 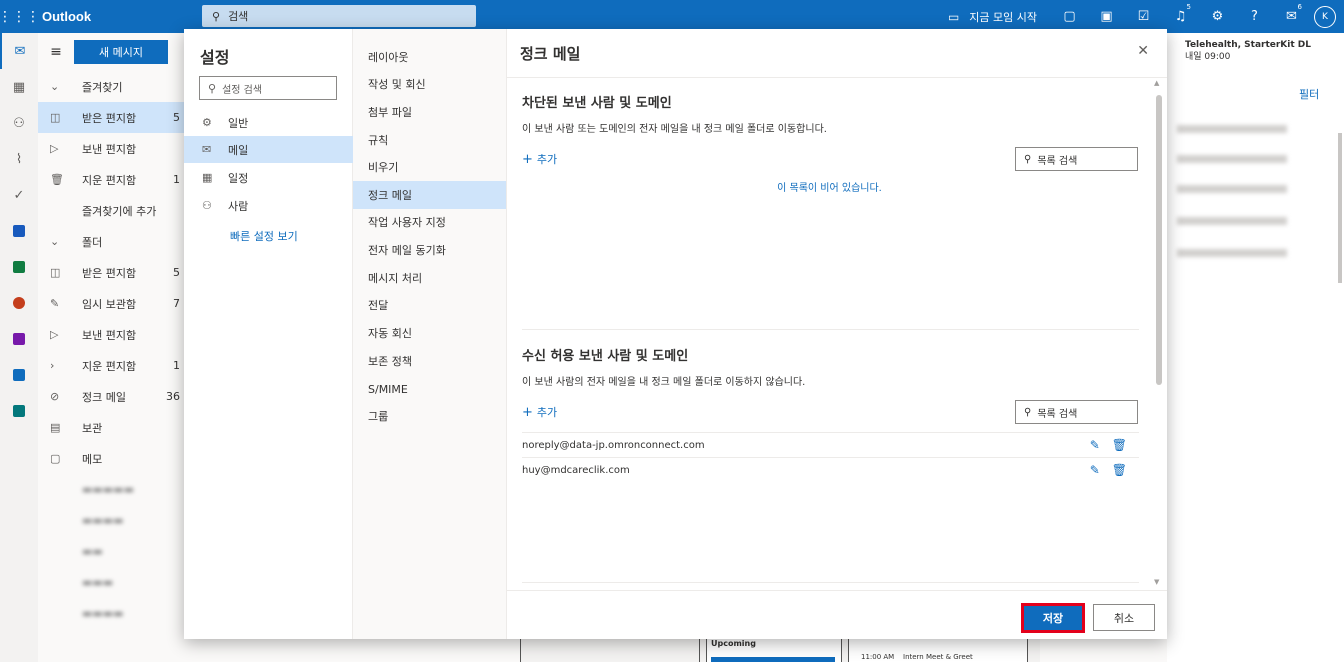 What do you see at coordinates (19, 123) in the screenshot?
I see `people-rail-icon: ⚇` at bounding box center [19, 123].